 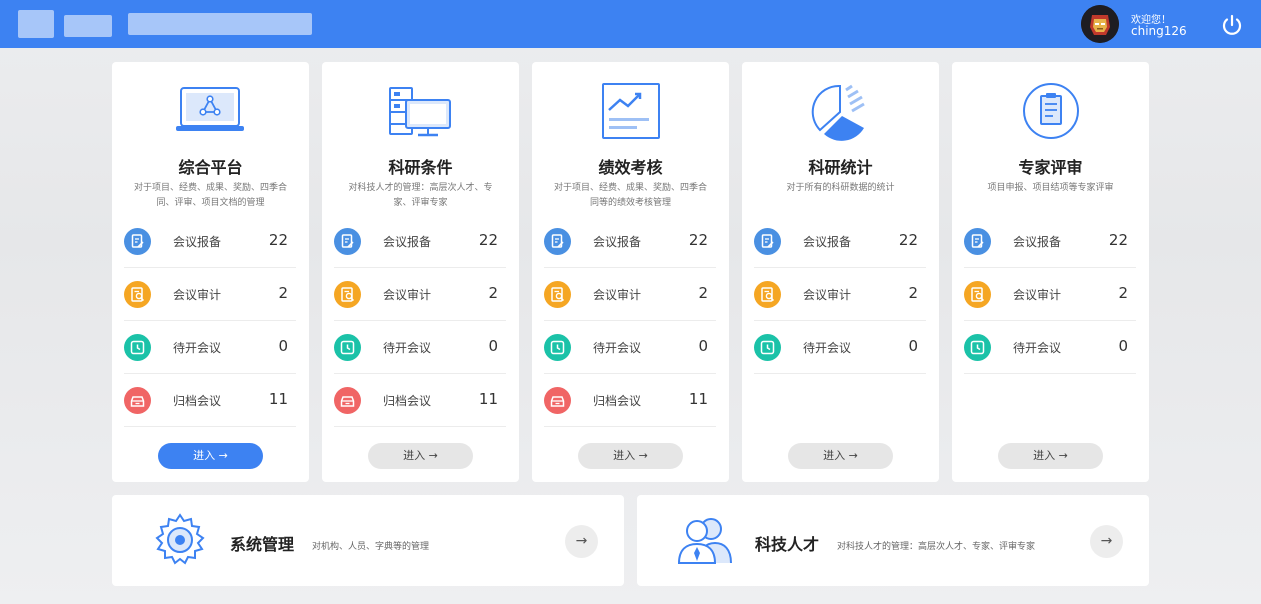 I want to click on gear-icon, so click(x=180, y=541).